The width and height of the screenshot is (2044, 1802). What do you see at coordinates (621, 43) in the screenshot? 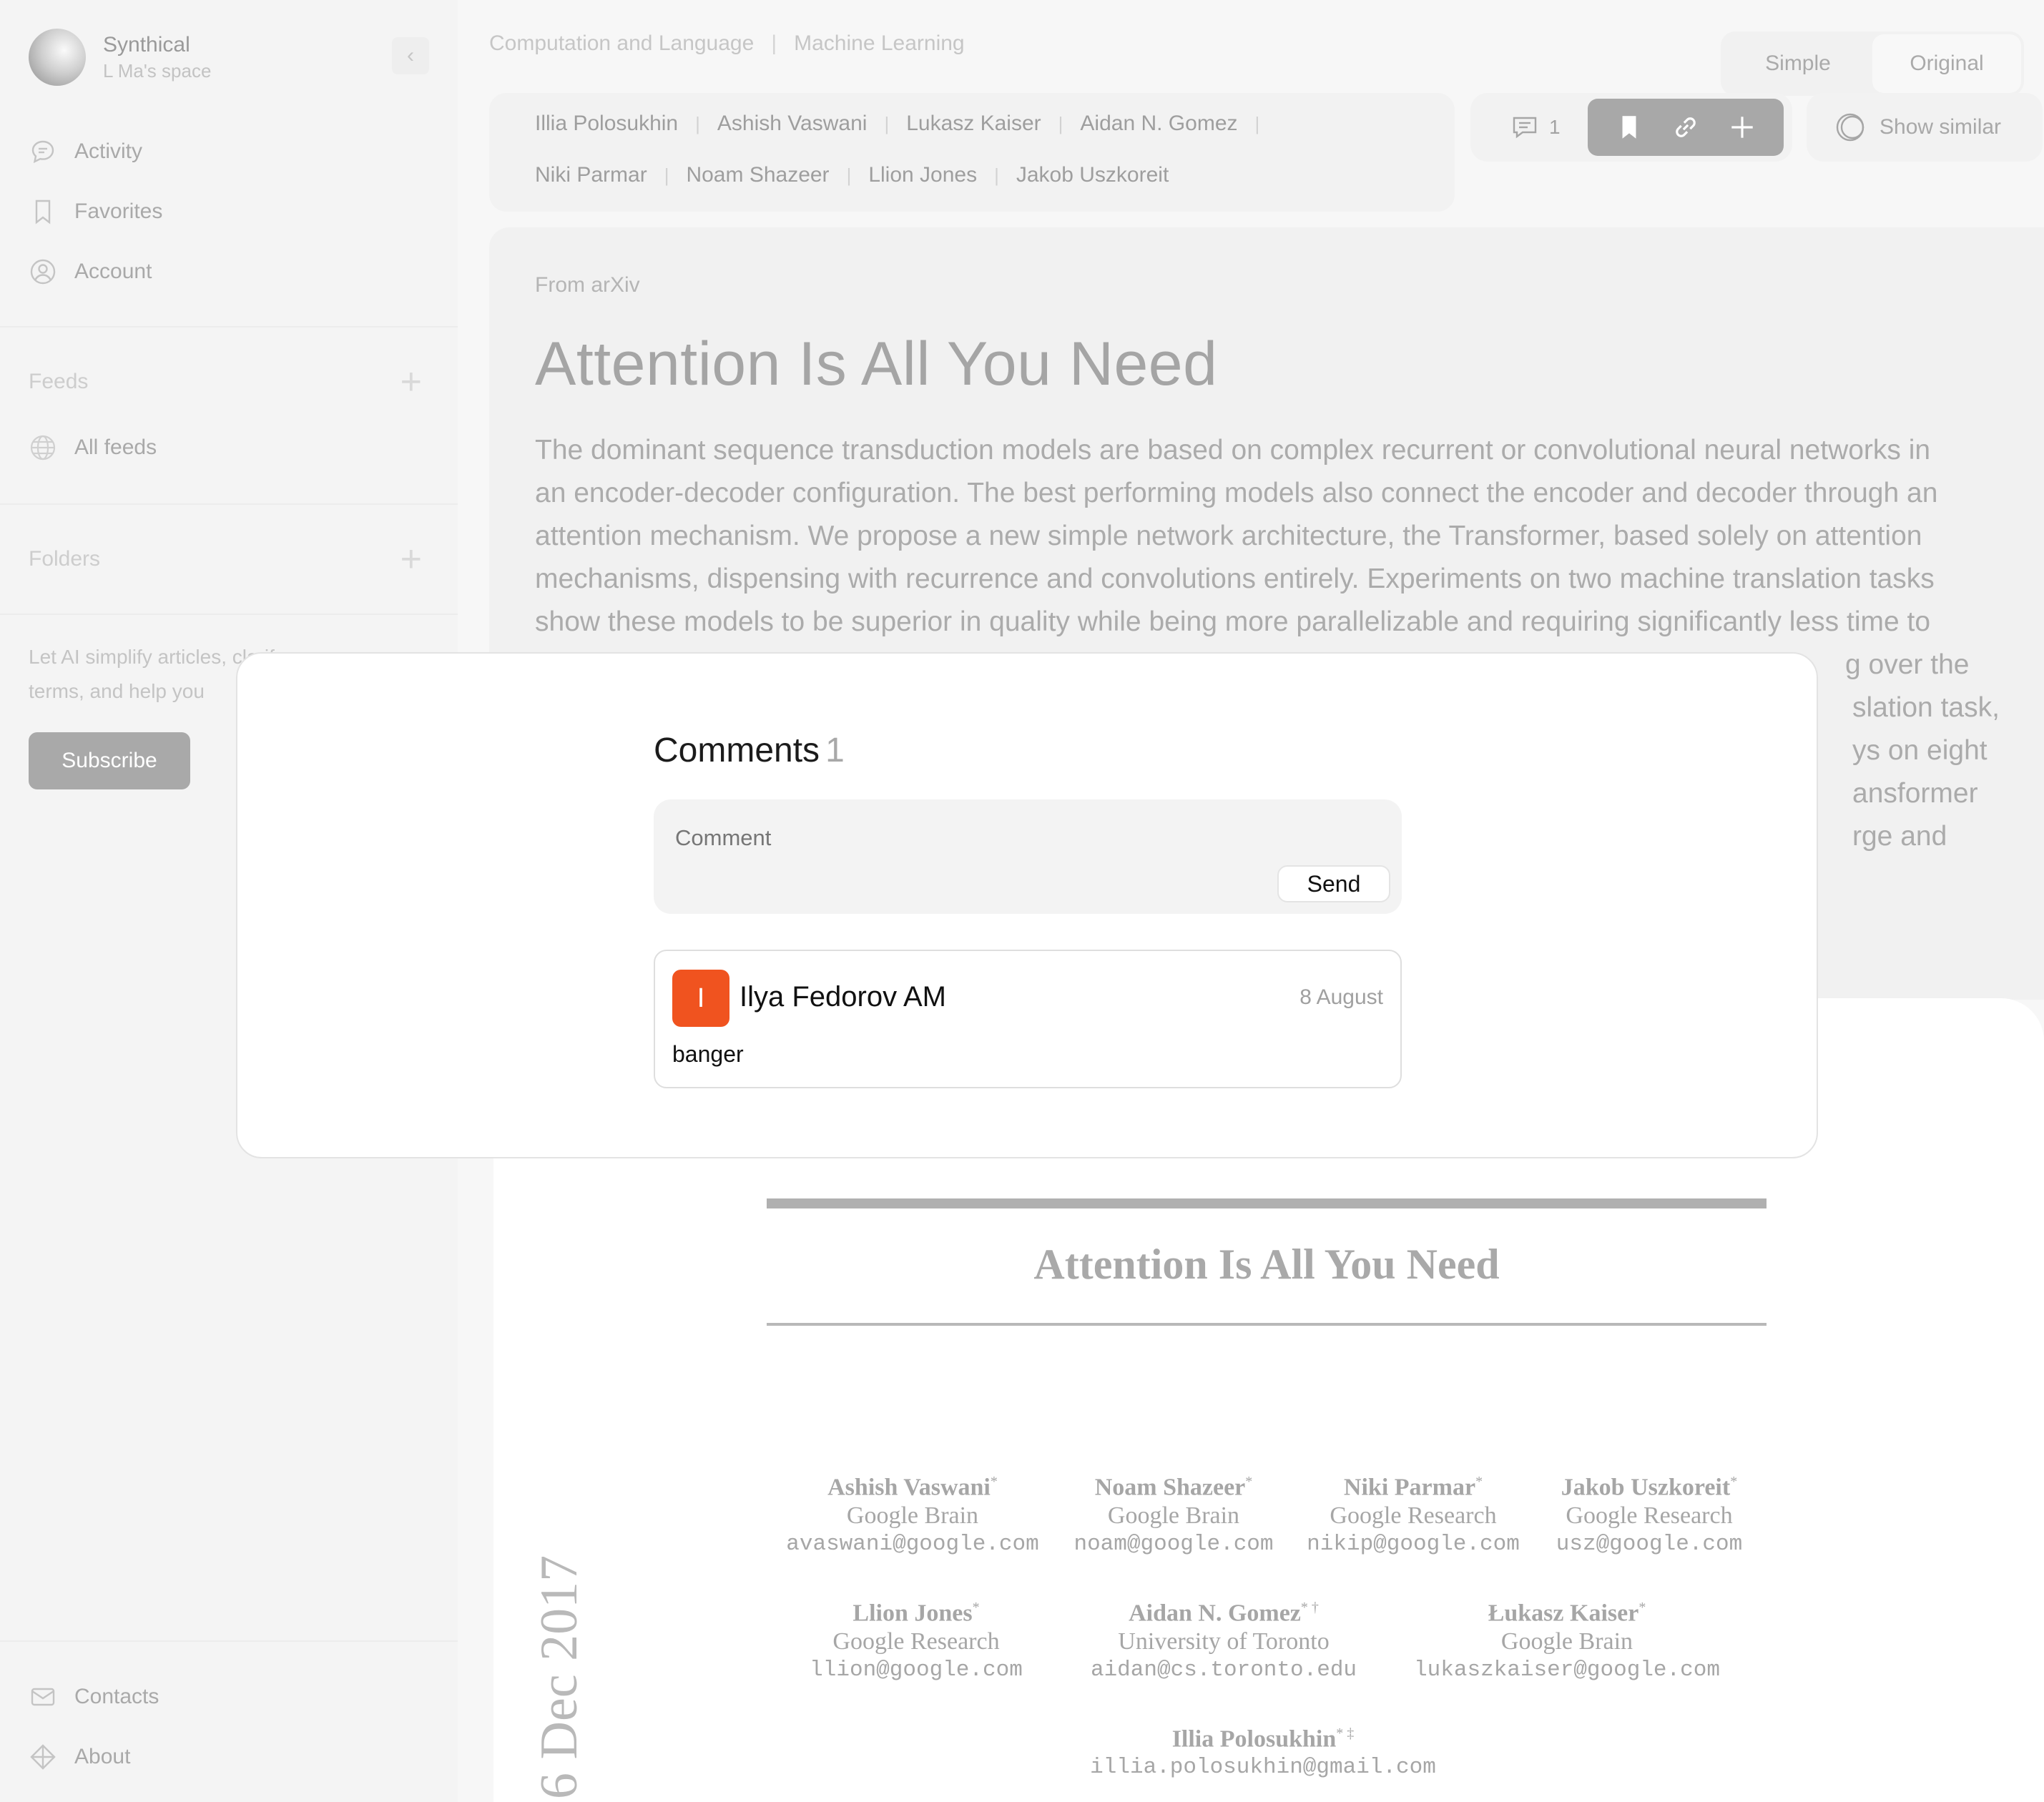
I see `breadcrumb-item: Computation and Language` at bounding box center [621, 43].